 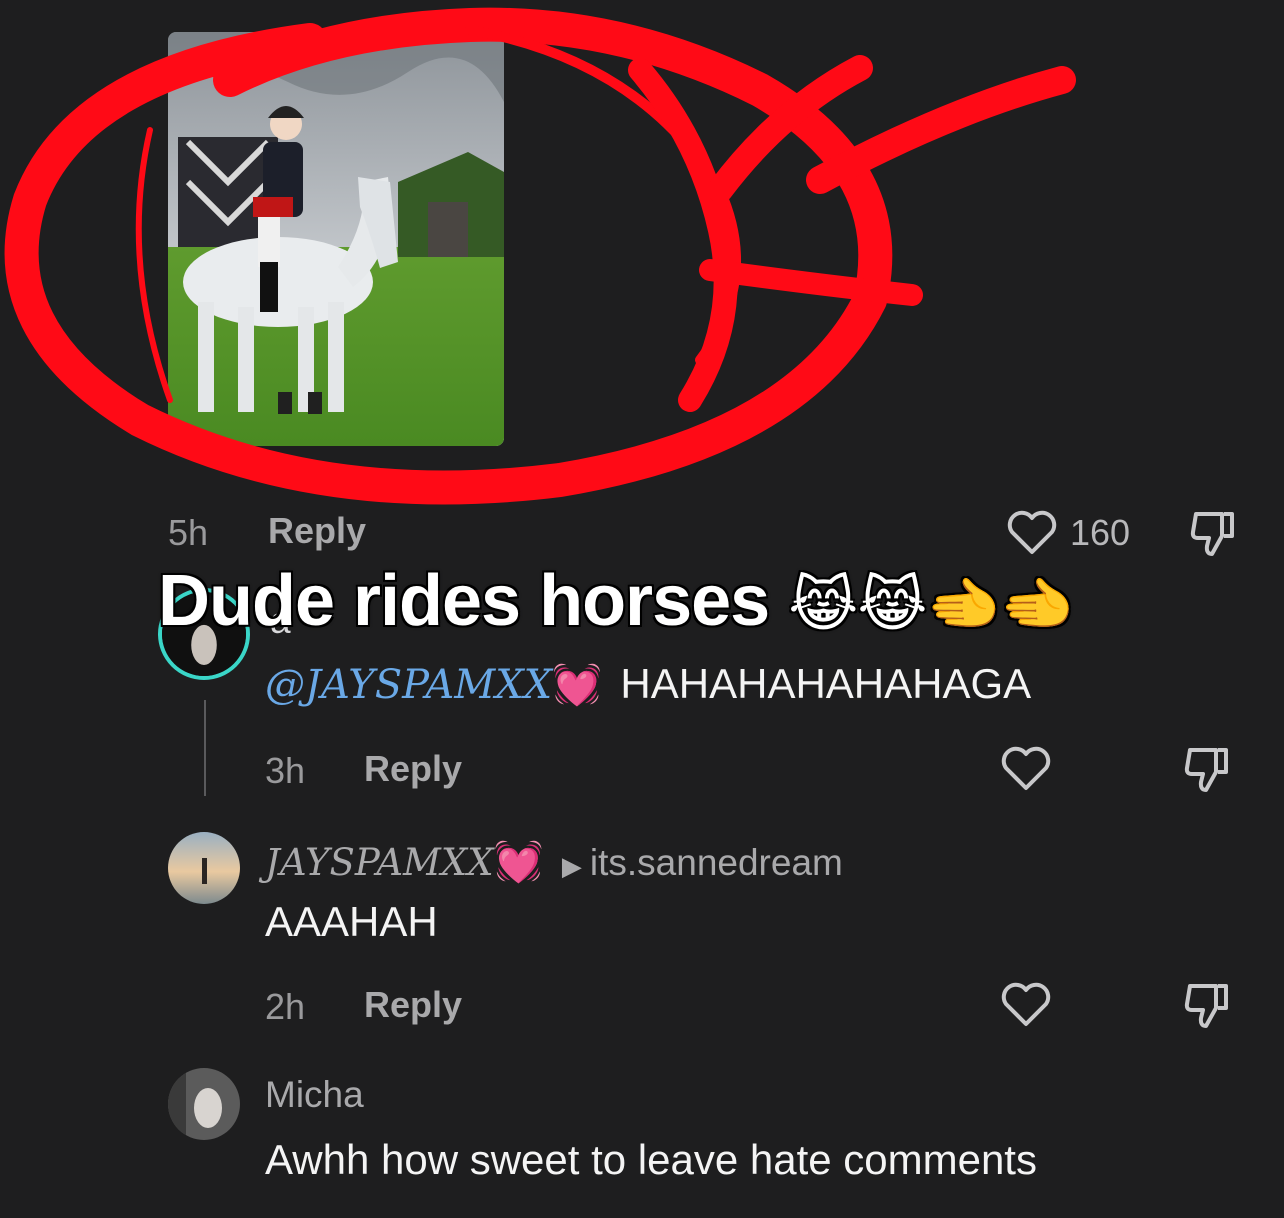 I want to click on like-count: 160, so click(x=1100, y=532).